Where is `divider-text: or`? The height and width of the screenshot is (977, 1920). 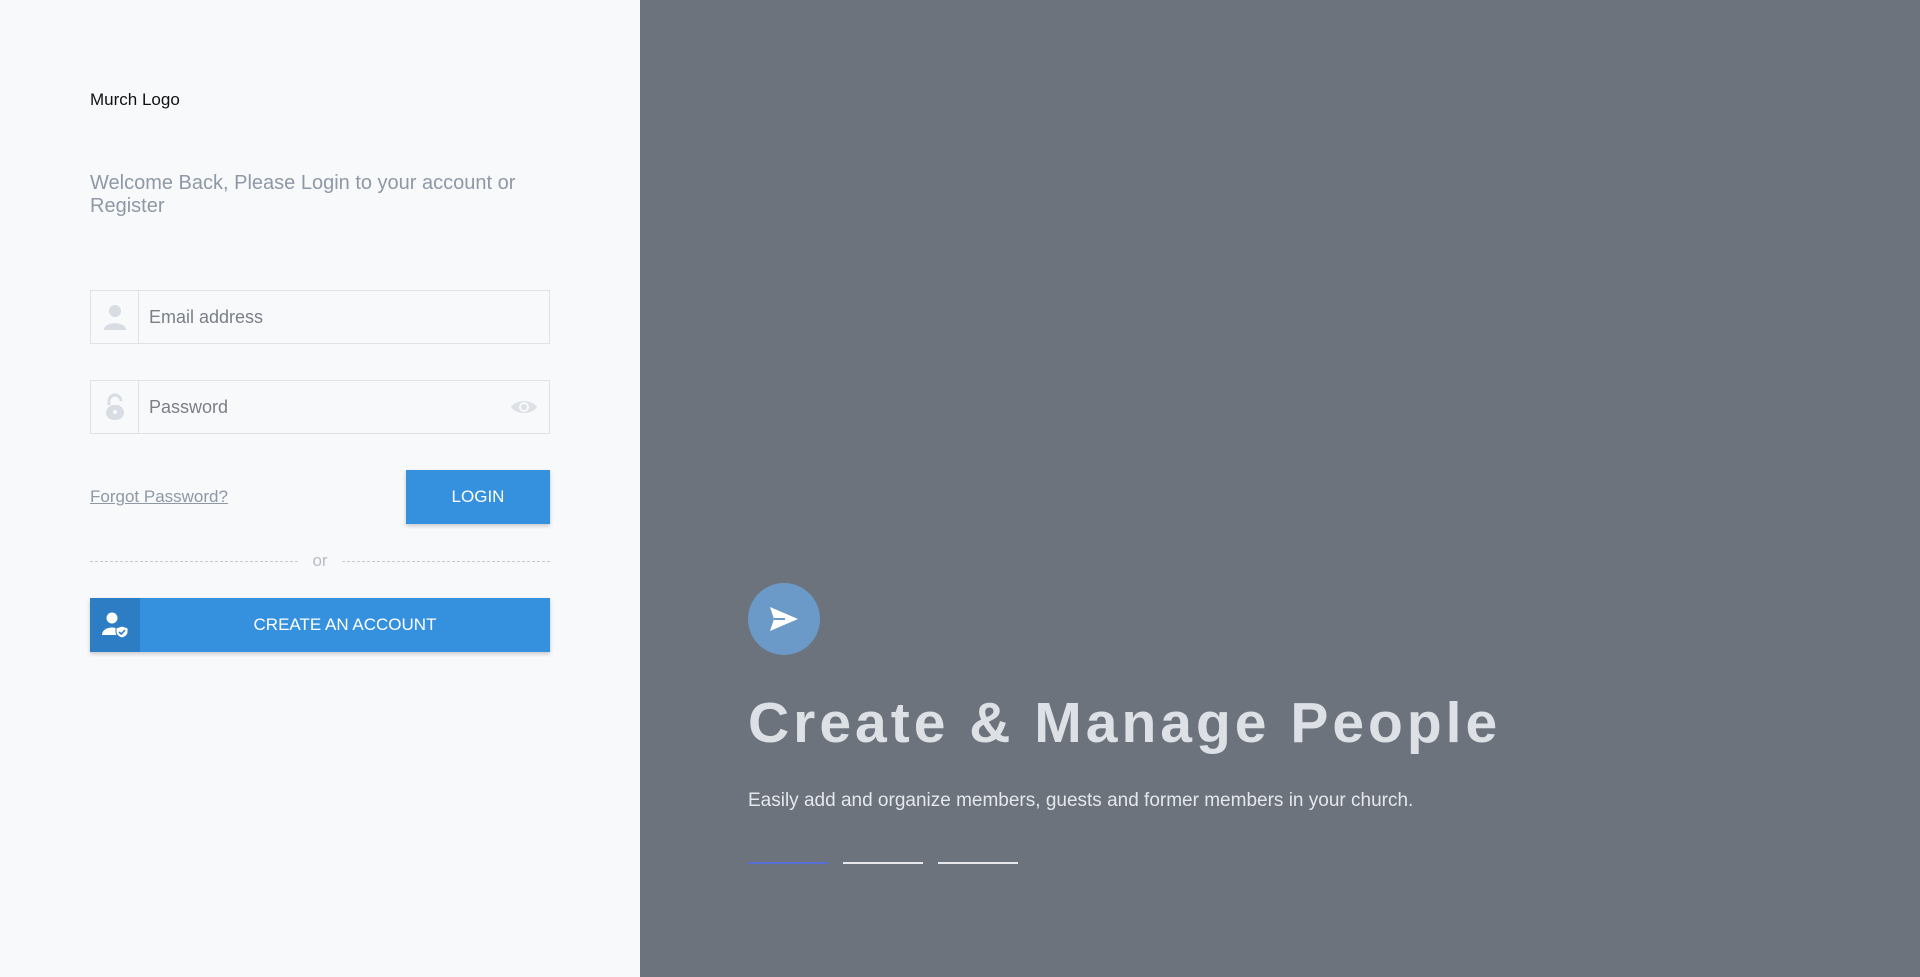
divider-text: or is located at coordinates (320, 560).